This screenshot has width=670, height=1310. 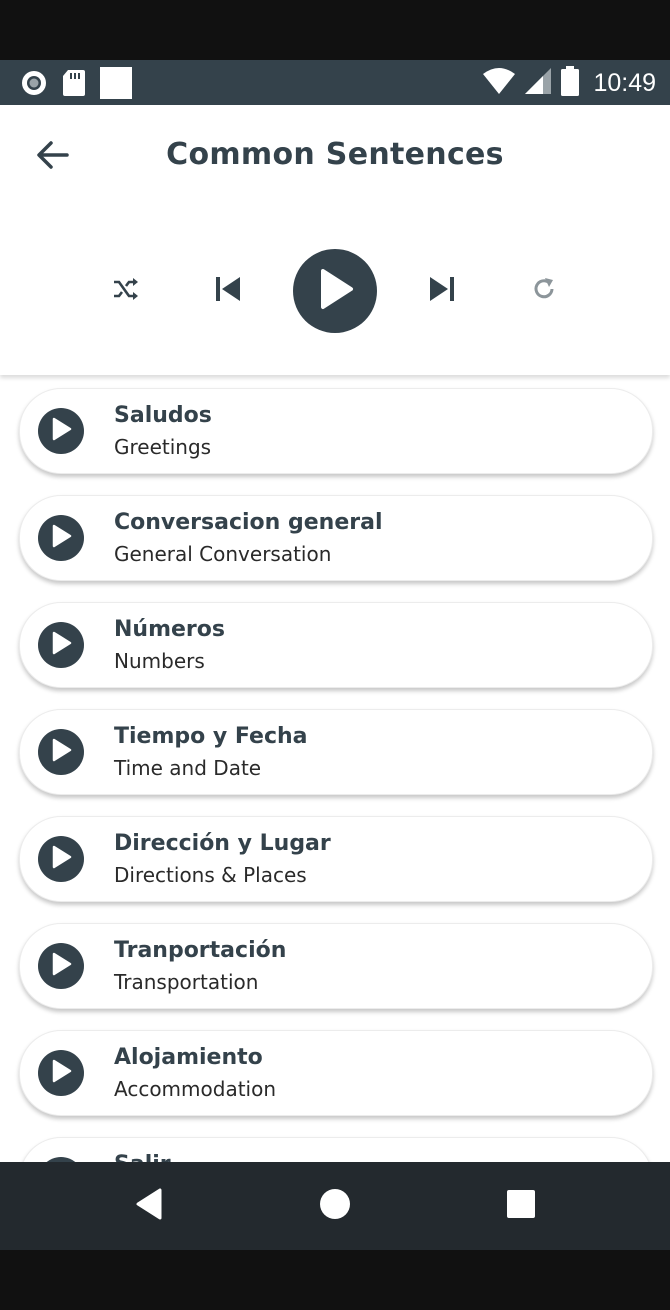 I want to click on play-all-button, so click(x=335, y=291).